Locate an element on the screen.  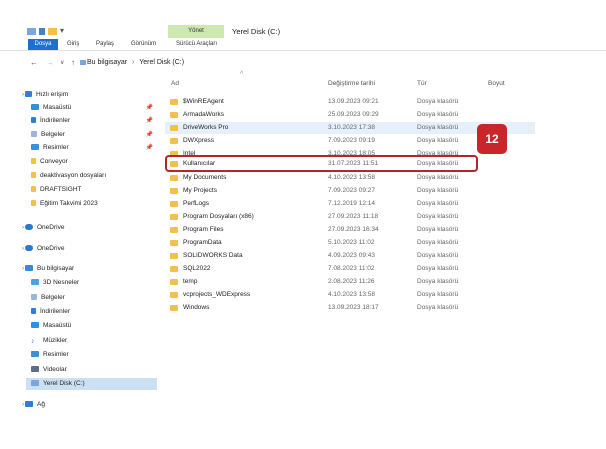
sidebar-item-documents: Belgeler 📌 is located at coordinates (96, 135).